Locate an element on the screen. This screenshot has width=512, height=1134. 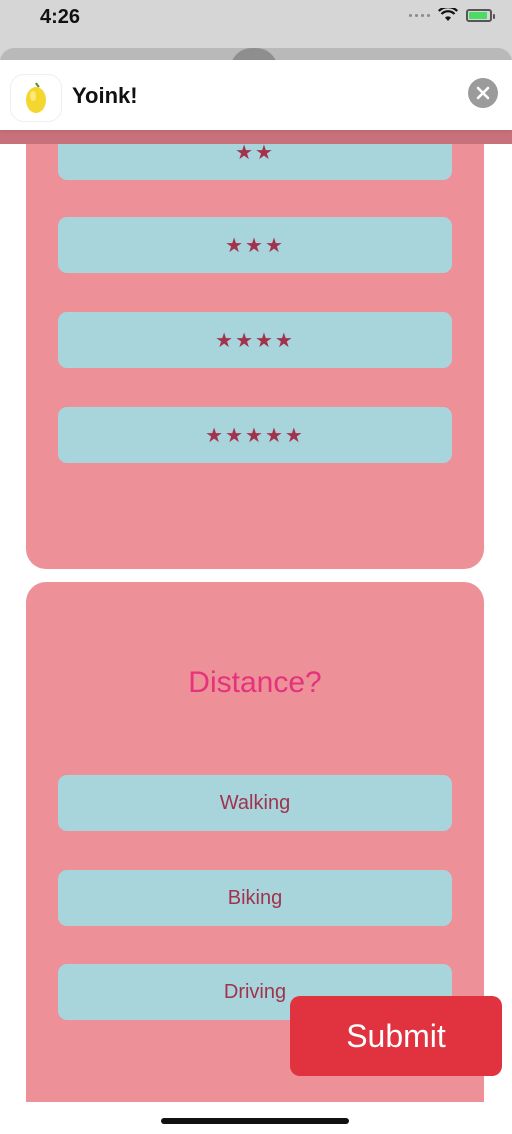
home-indicator is located at coordinates (255, 1121).